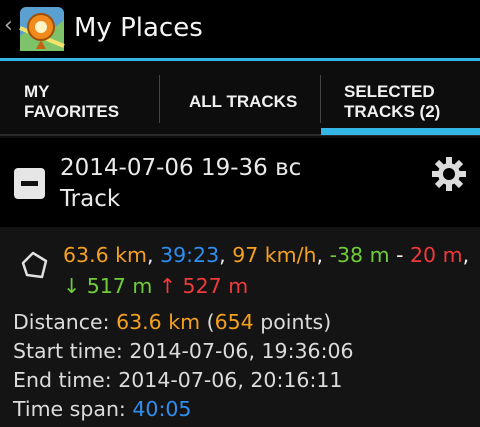 The height and width of the screenshot is (427, 480). What do you see at coordinates (42, 29) in the screenshot?
I see `osmand-map-pin-icon` at bounding box center [42, 29].